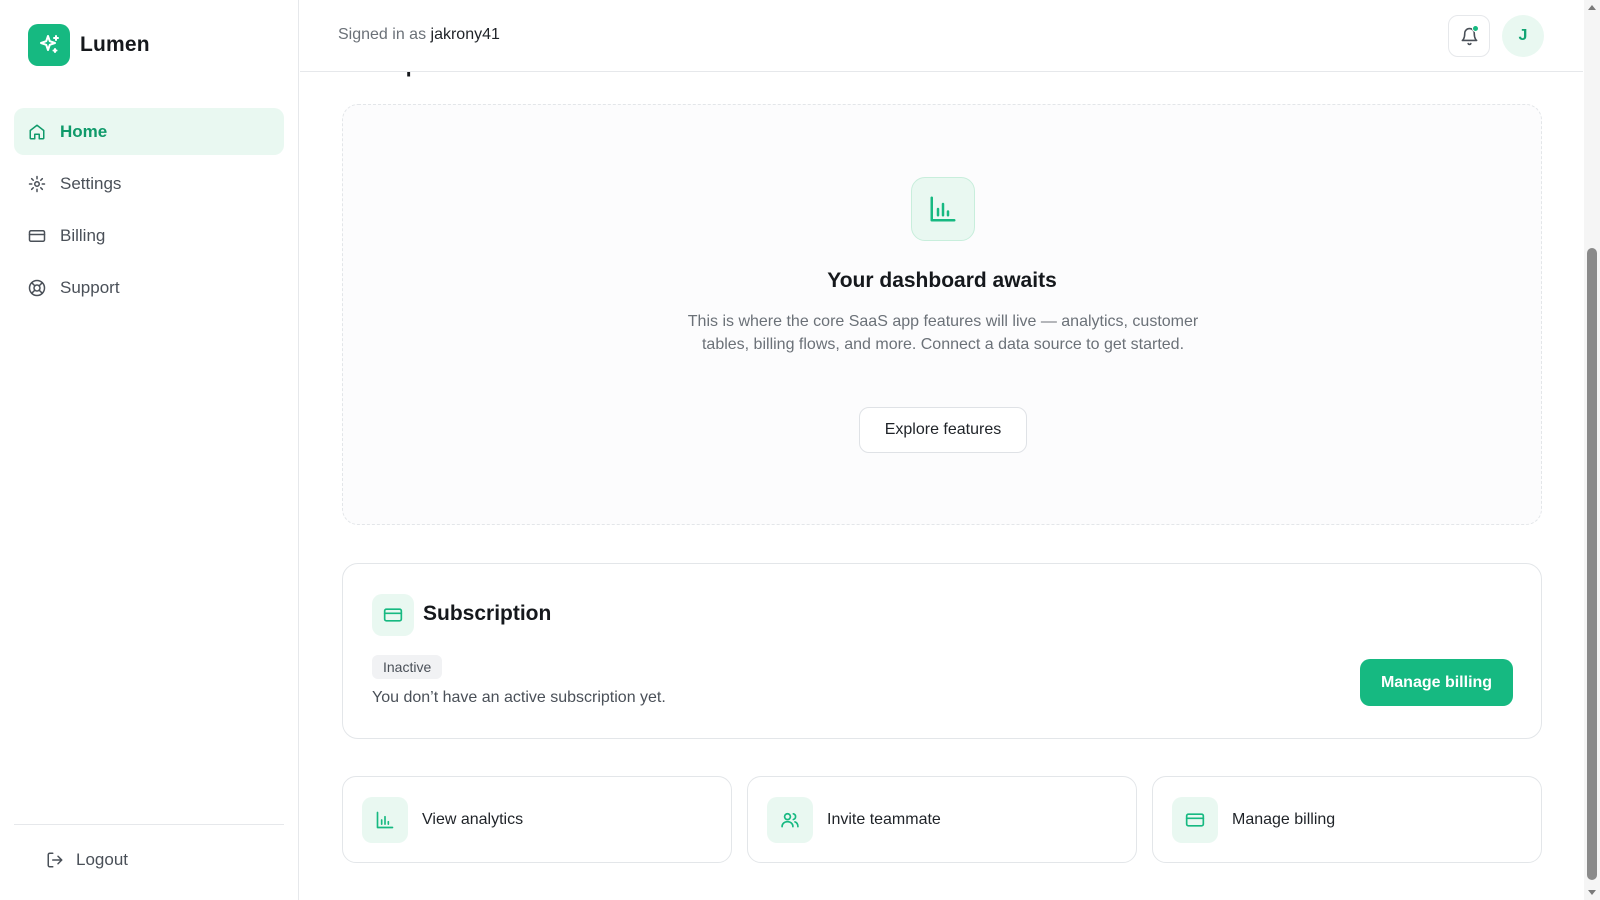  What do you see at coordinates (1475, 28) in the screenshot?
I see `notification-dot` at bounding box center [1475, 28].